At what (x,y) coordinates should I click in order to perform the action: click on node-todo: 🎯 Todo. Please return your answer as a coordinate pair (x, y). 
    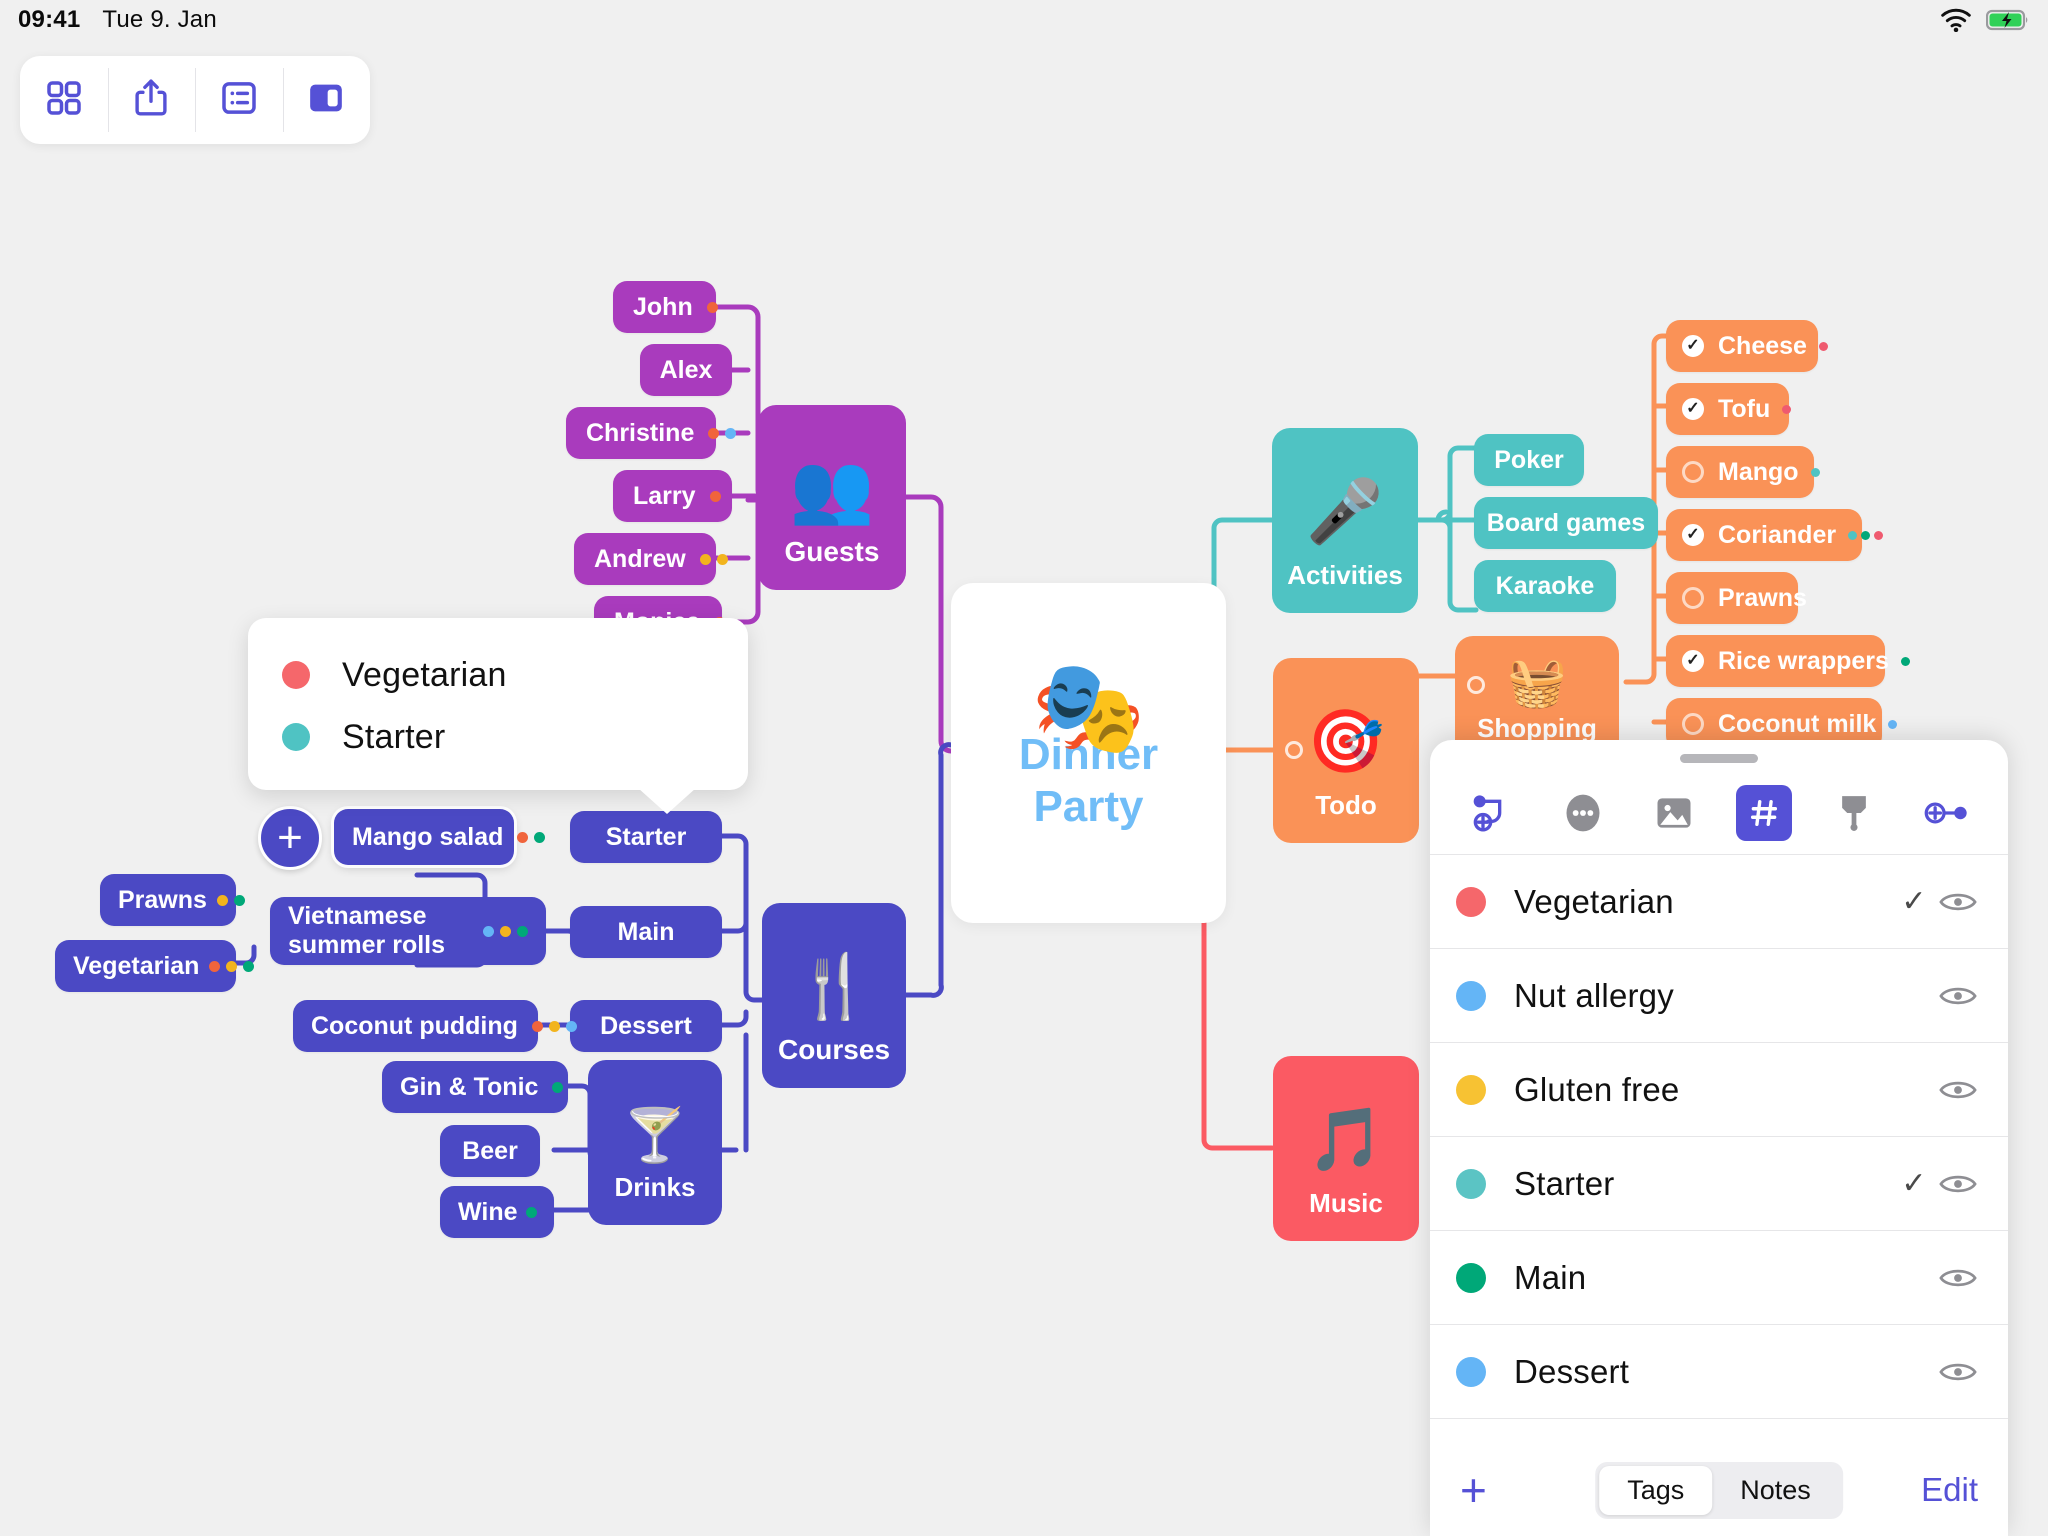
    Looking at the image, I should click on (1346, 750).